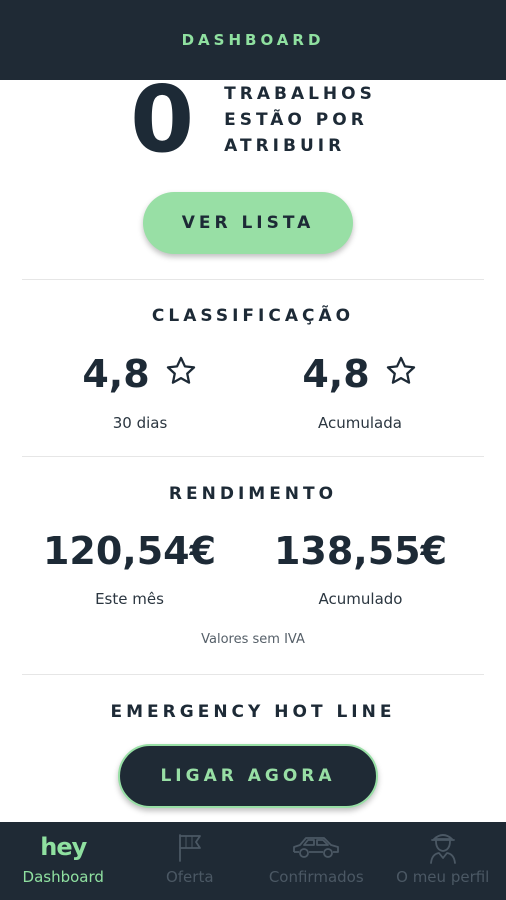 The height and width of the screenshot is (900, 506). What do you see at coordinates (116, 374) in the screenshot?
I see `rating-30-days-value: 4,8` at bounding box center [116, 374].